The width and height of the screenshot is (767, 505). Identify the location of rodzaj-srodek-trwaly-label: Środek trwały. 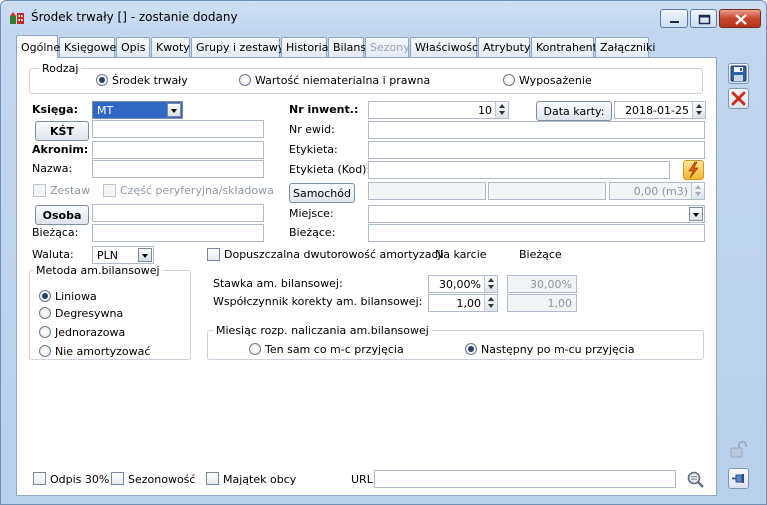
(150, 80).